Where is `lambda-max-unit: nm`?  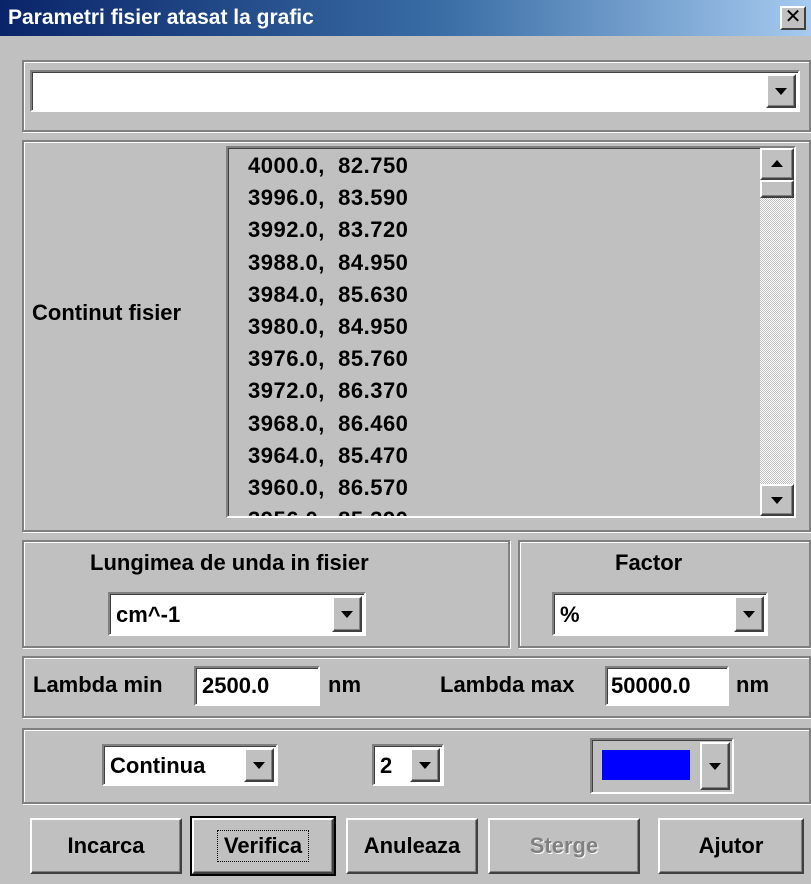 lambda-max-unit: nm is located at coordinates (752, 684).